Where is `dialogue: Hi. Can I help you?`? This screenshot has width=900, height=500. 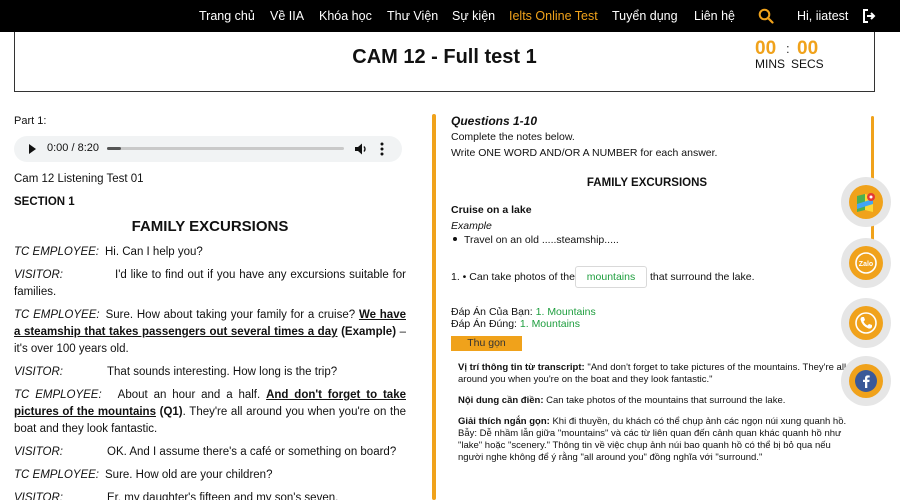 dialogue: Hi. Can I help you? is located at coordinates (154, 252).